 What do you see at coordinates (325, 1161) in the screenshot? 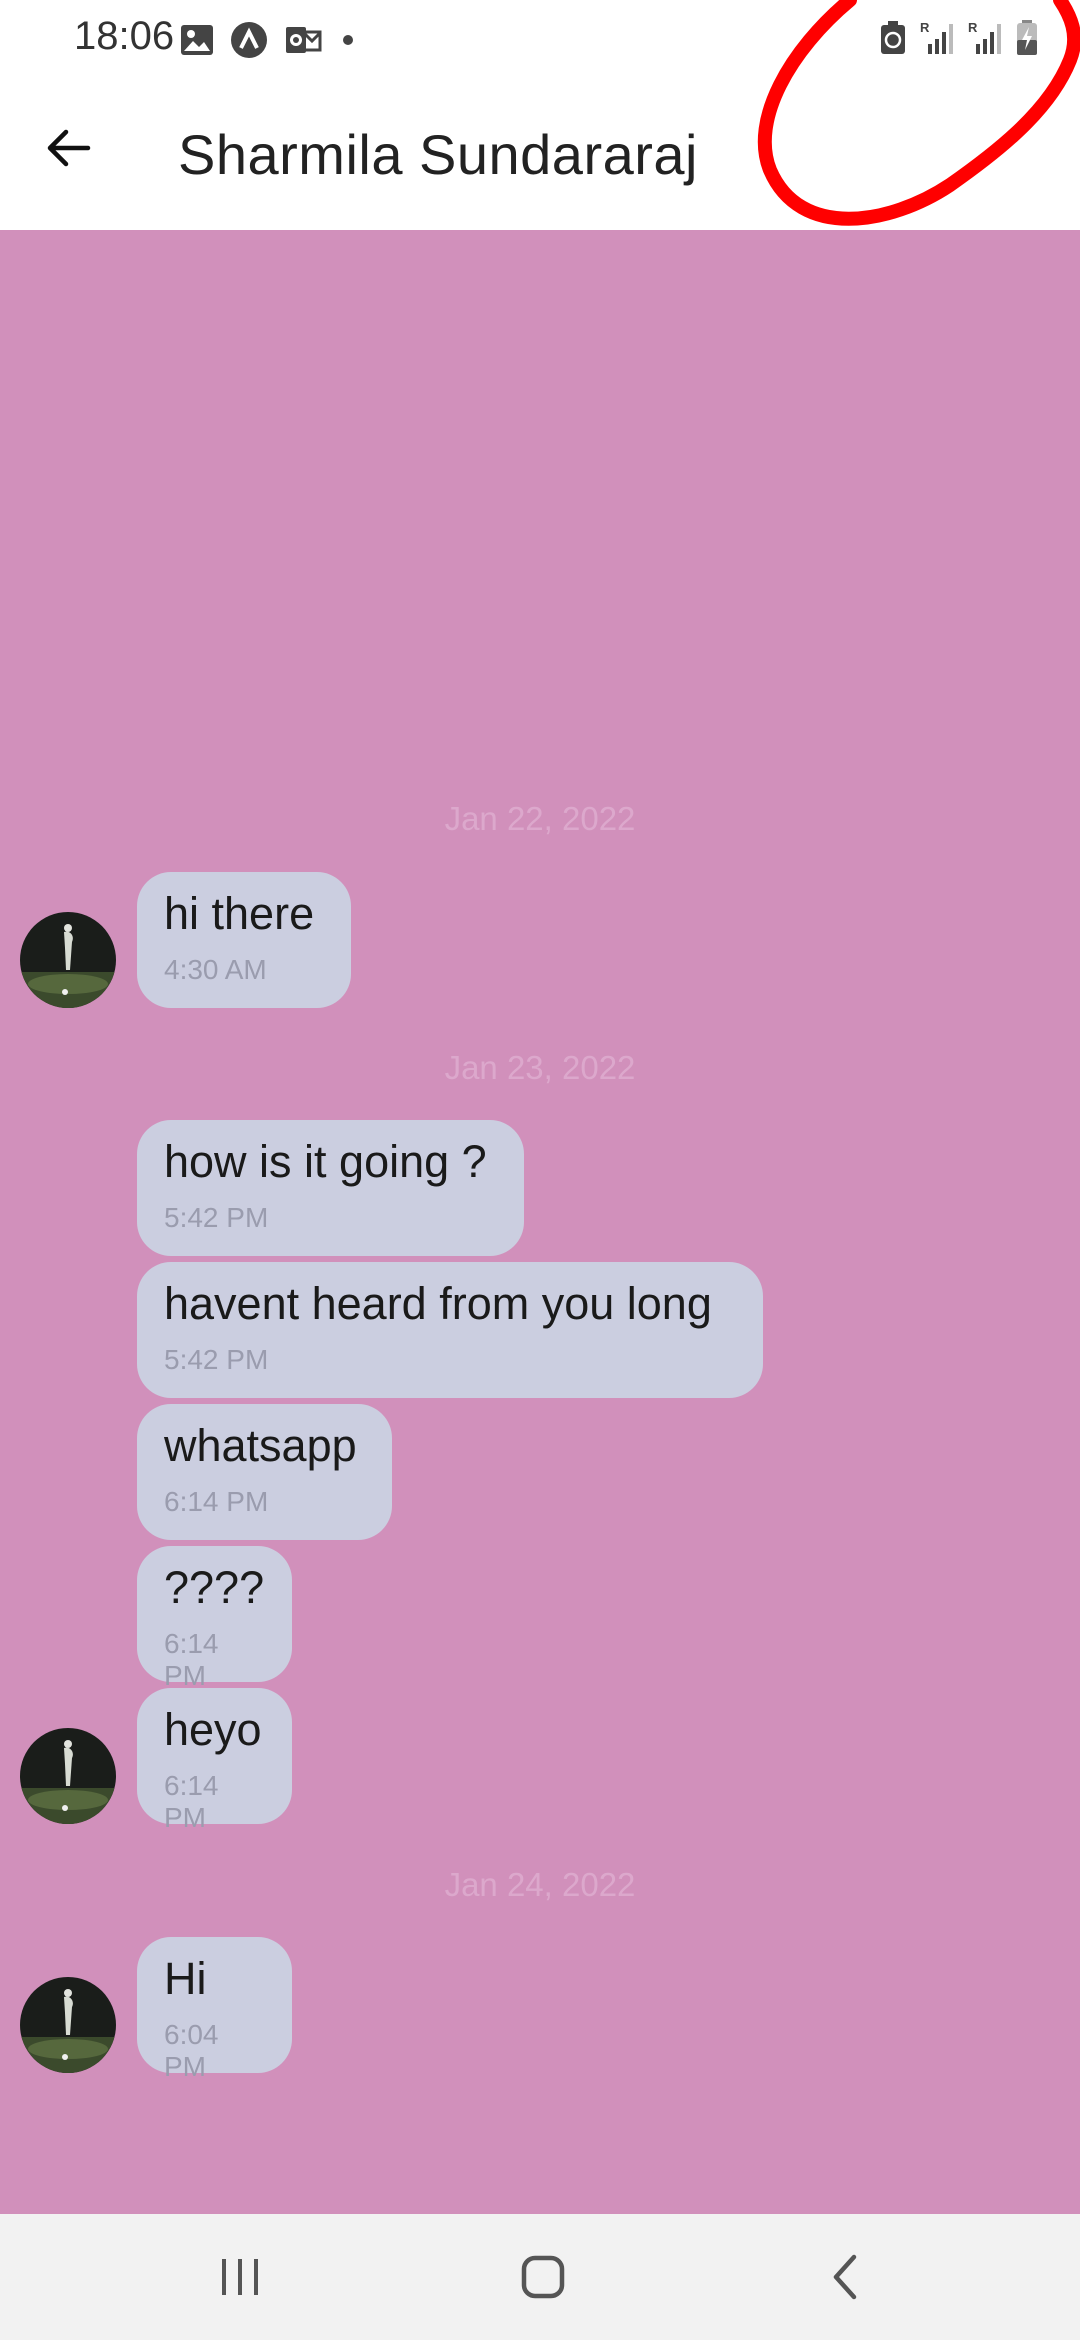
I see `message-text: how is it going ?` at bounding box center [325, 1161].